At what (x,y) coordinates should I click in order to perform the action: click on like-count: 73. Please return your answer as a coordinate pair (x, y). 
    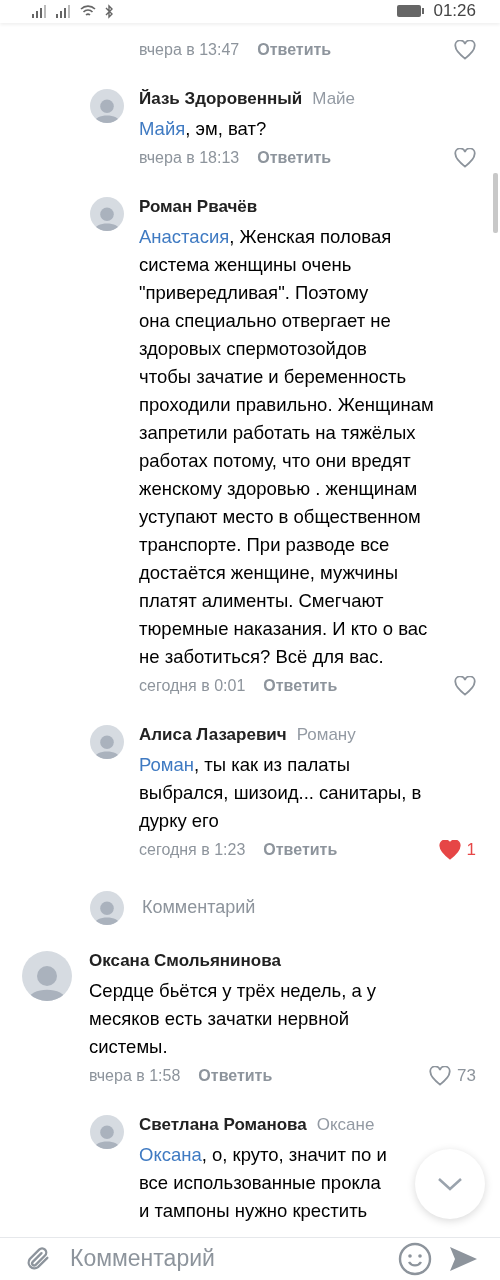
    Looking at the image, I should click on (466, 1075).